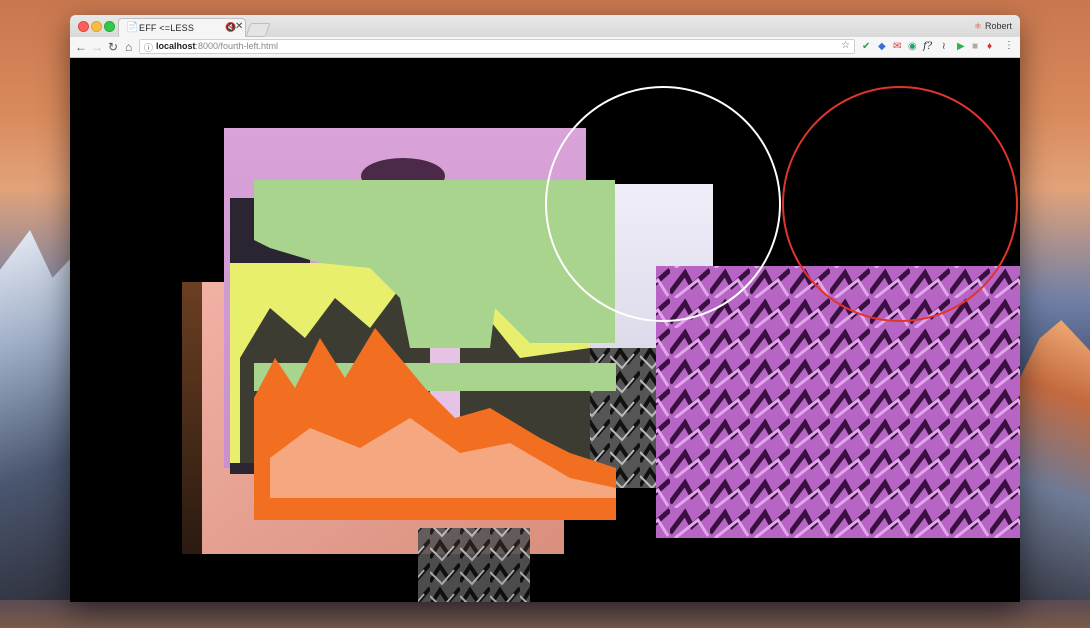 This screenshot has width=1090, height=628. What do you see at coordinates (944, 47) in the screenshot?
I see `extension-wave-icon: ≀` at bounding box center [944, 47].